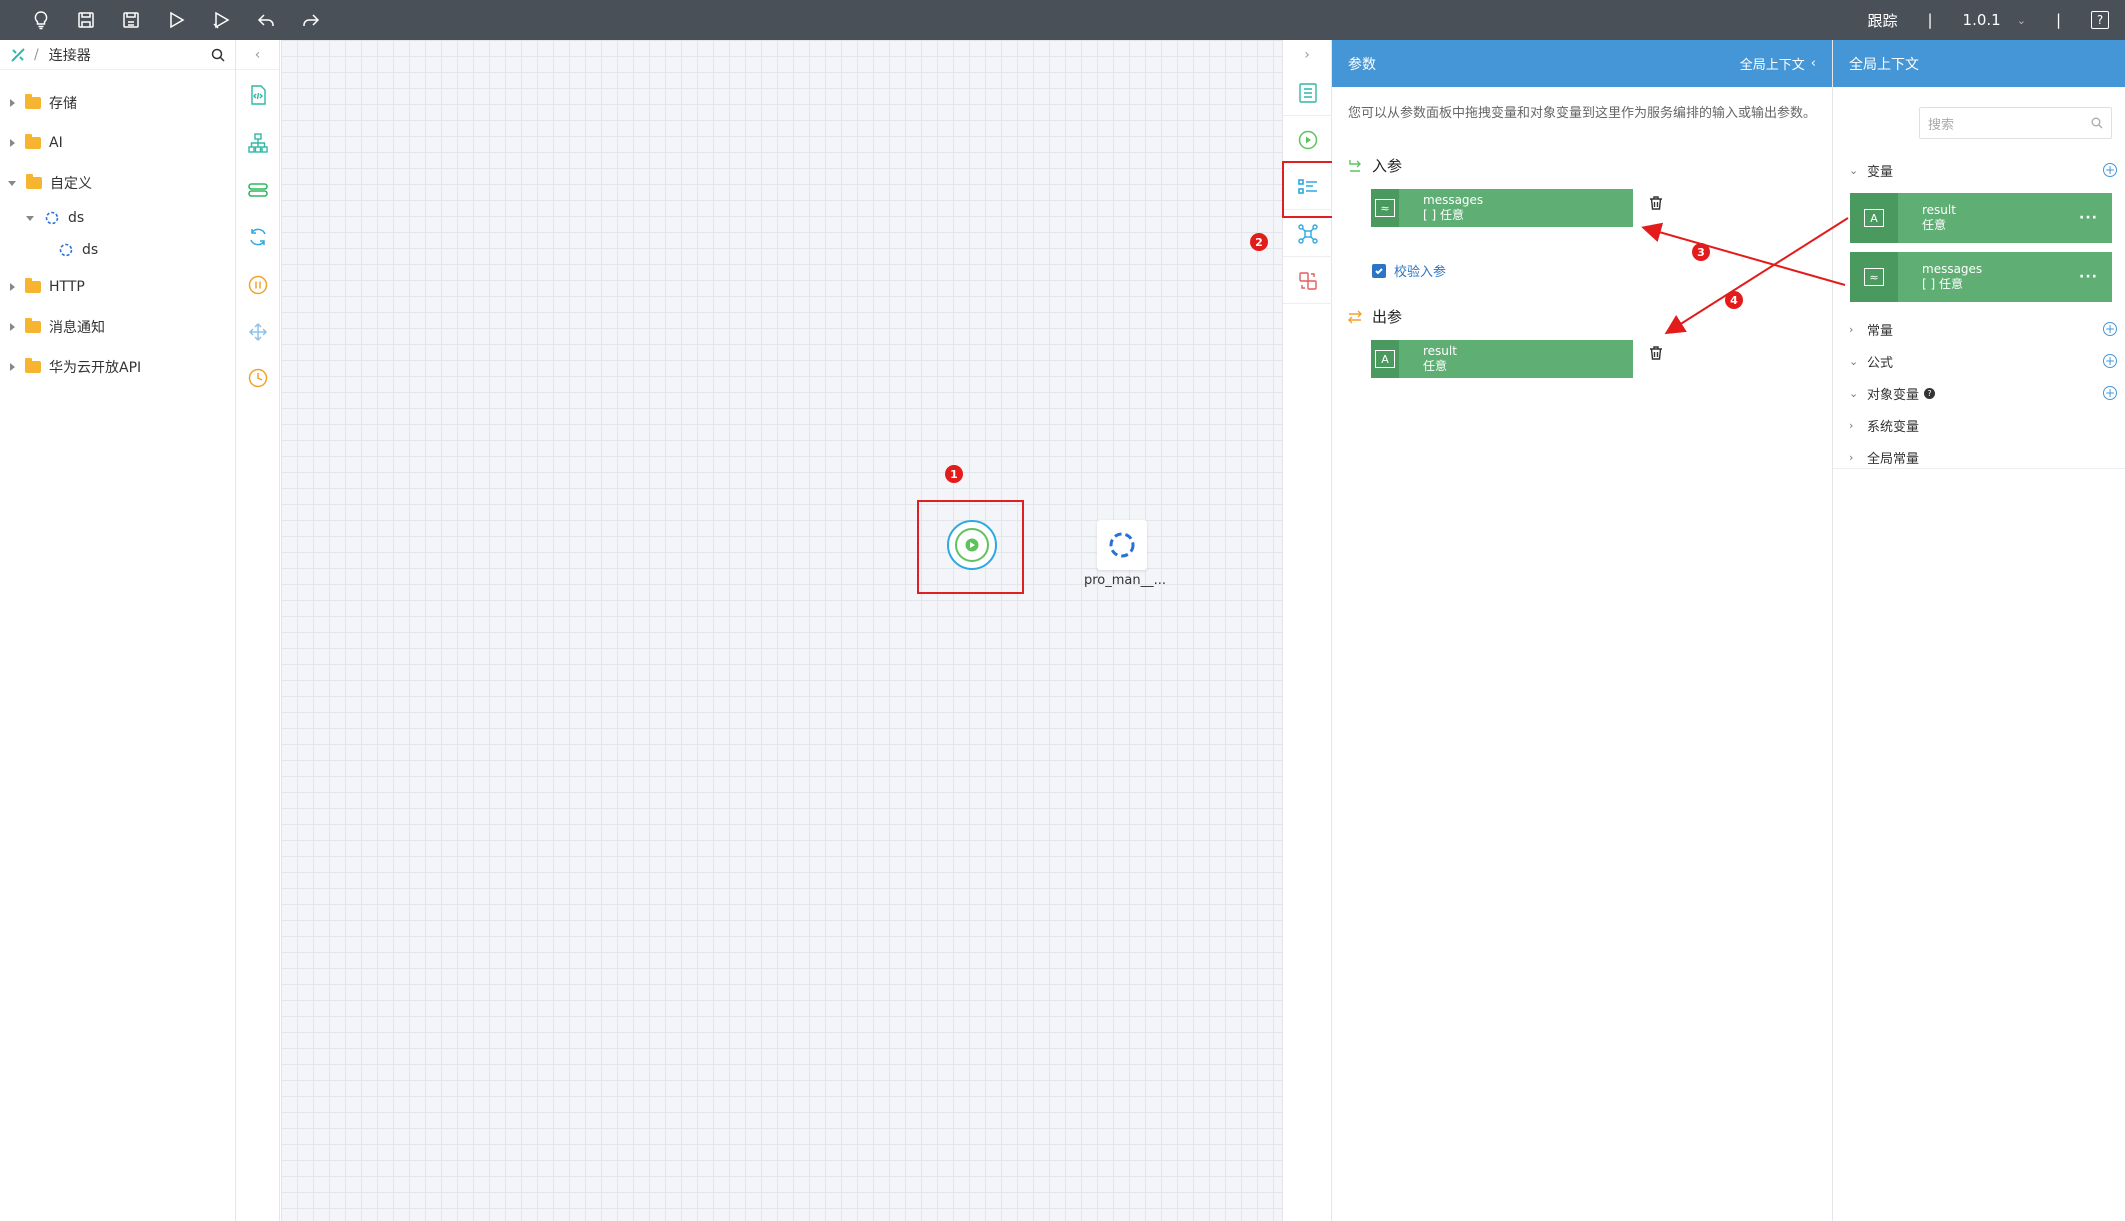 The height and width of the screenshot is (1221, 2125). I want to click on redo-button, so click(310, 20).